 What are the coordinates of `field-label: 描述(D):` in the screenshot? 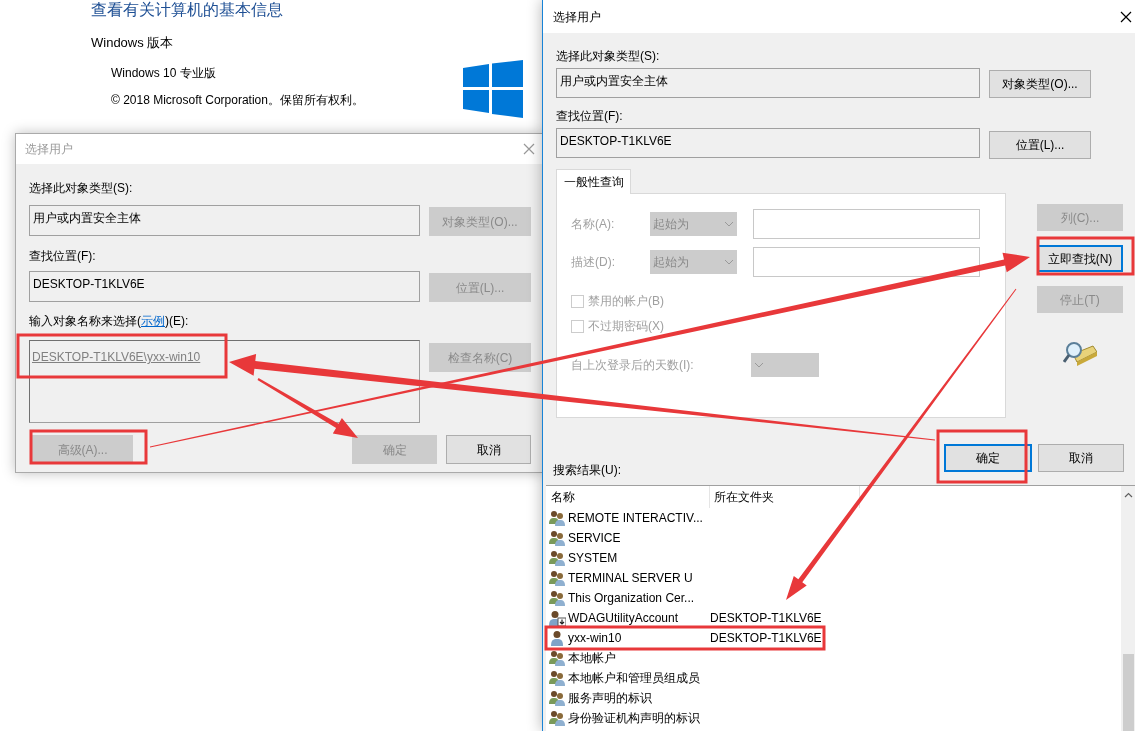 It's located at (593, 262).